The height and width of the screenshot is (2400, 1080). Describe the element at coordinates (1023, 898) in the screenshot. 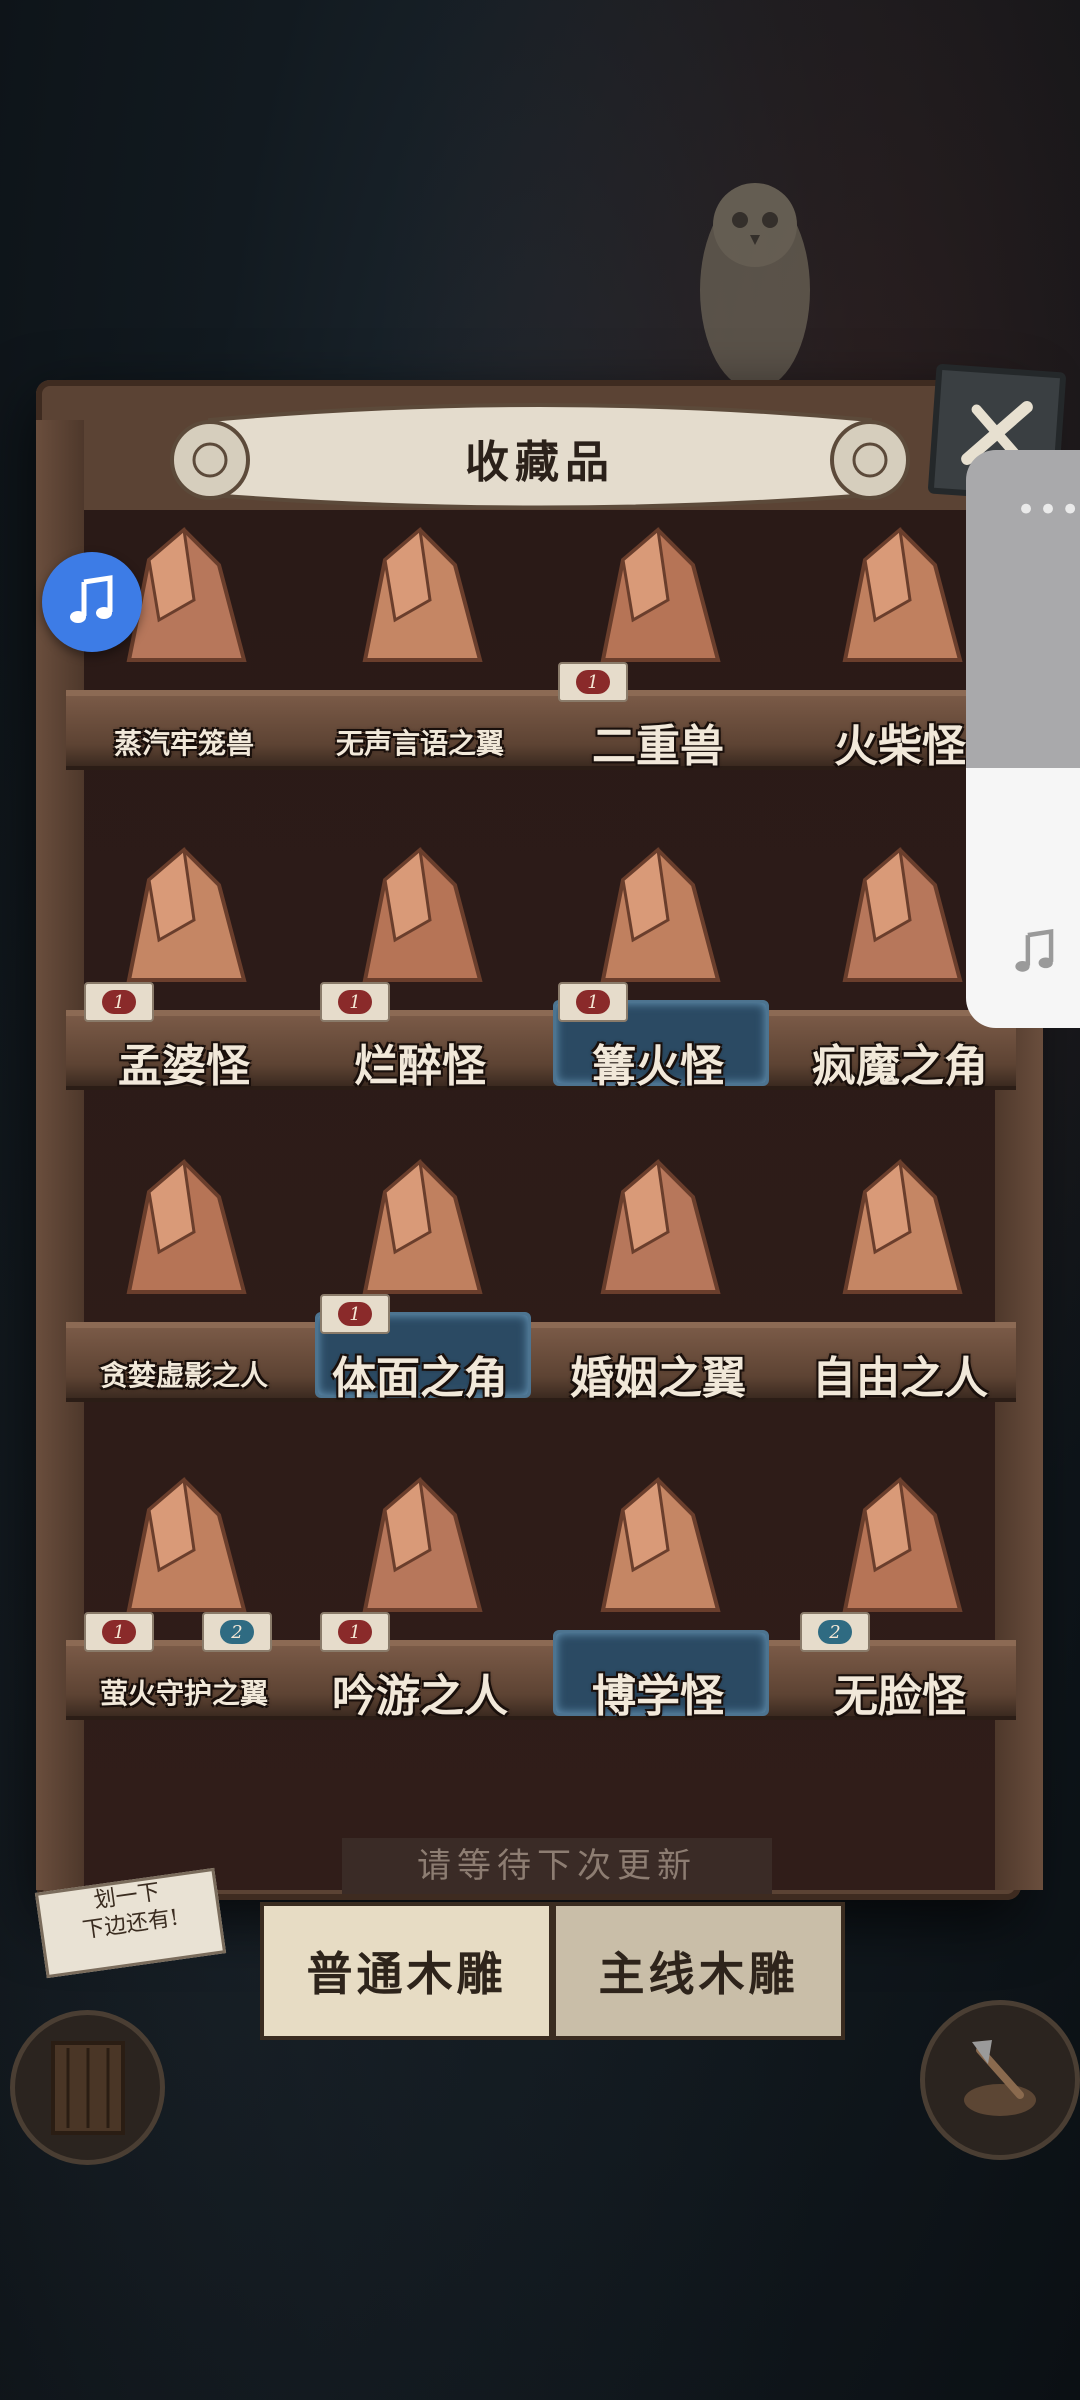

I see `side-panel-bottom` at that location.